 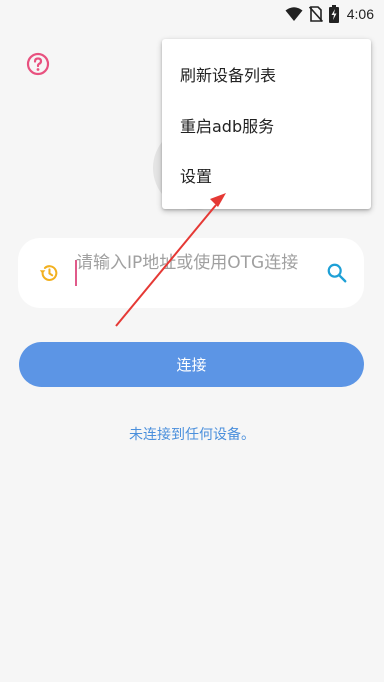 What do you see at coordinates (49, 273) in the screenshot?
I see `history-icon` at bounding box center [49, 273].